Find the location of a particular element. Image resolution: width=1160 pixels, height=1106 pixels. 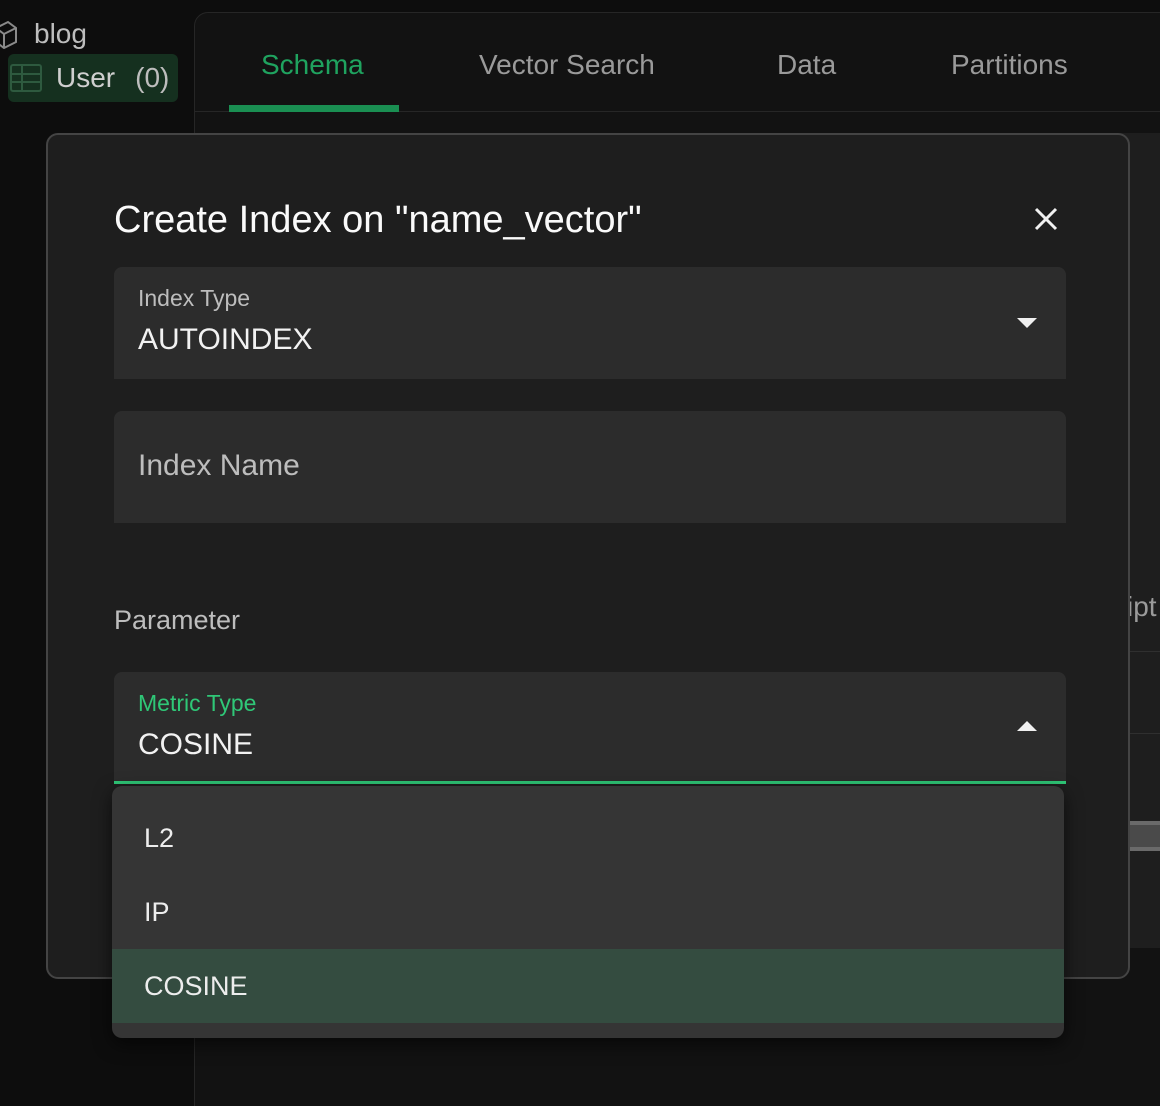

dialog-title: Create Index on "name_vector" is located at coordinates (378, 220).